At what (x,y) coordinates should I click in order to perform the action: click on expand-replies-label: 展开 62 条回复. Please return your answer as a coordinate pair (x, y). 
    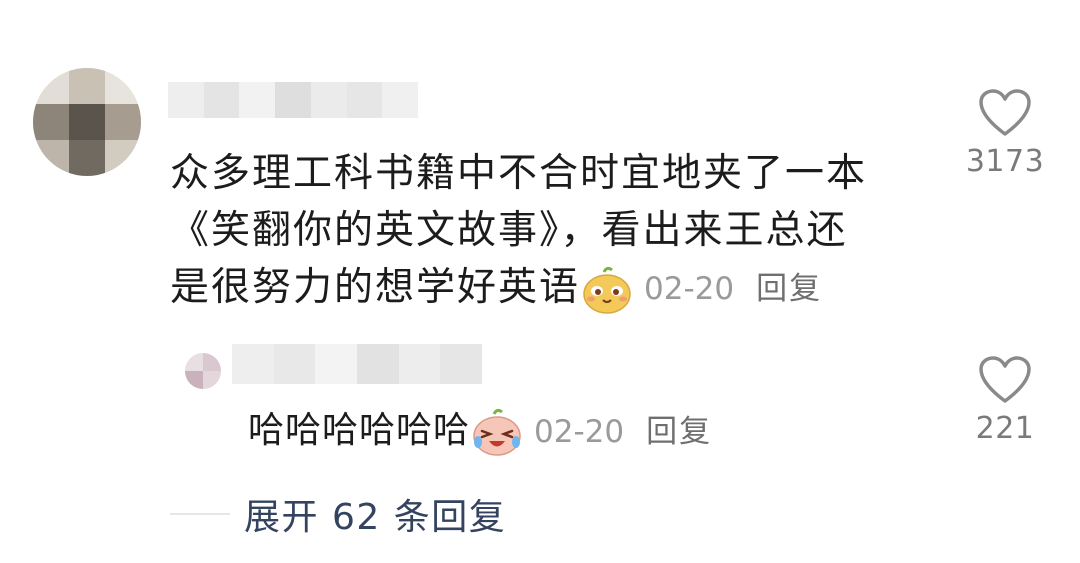
    Looking at the image, I should click on (375, 514).